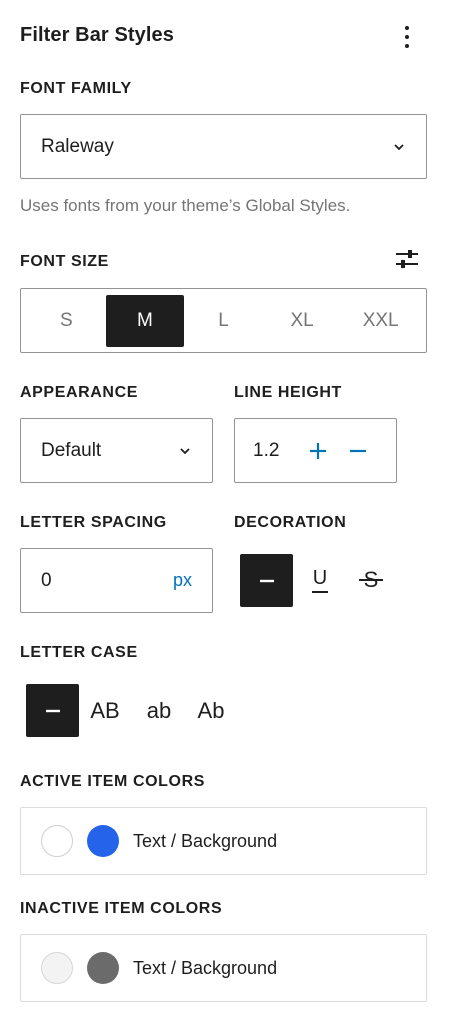 This screenshot has width=450, height=1024. I want to click on letter-case-uppercase-button: AB, so click(105, 711).